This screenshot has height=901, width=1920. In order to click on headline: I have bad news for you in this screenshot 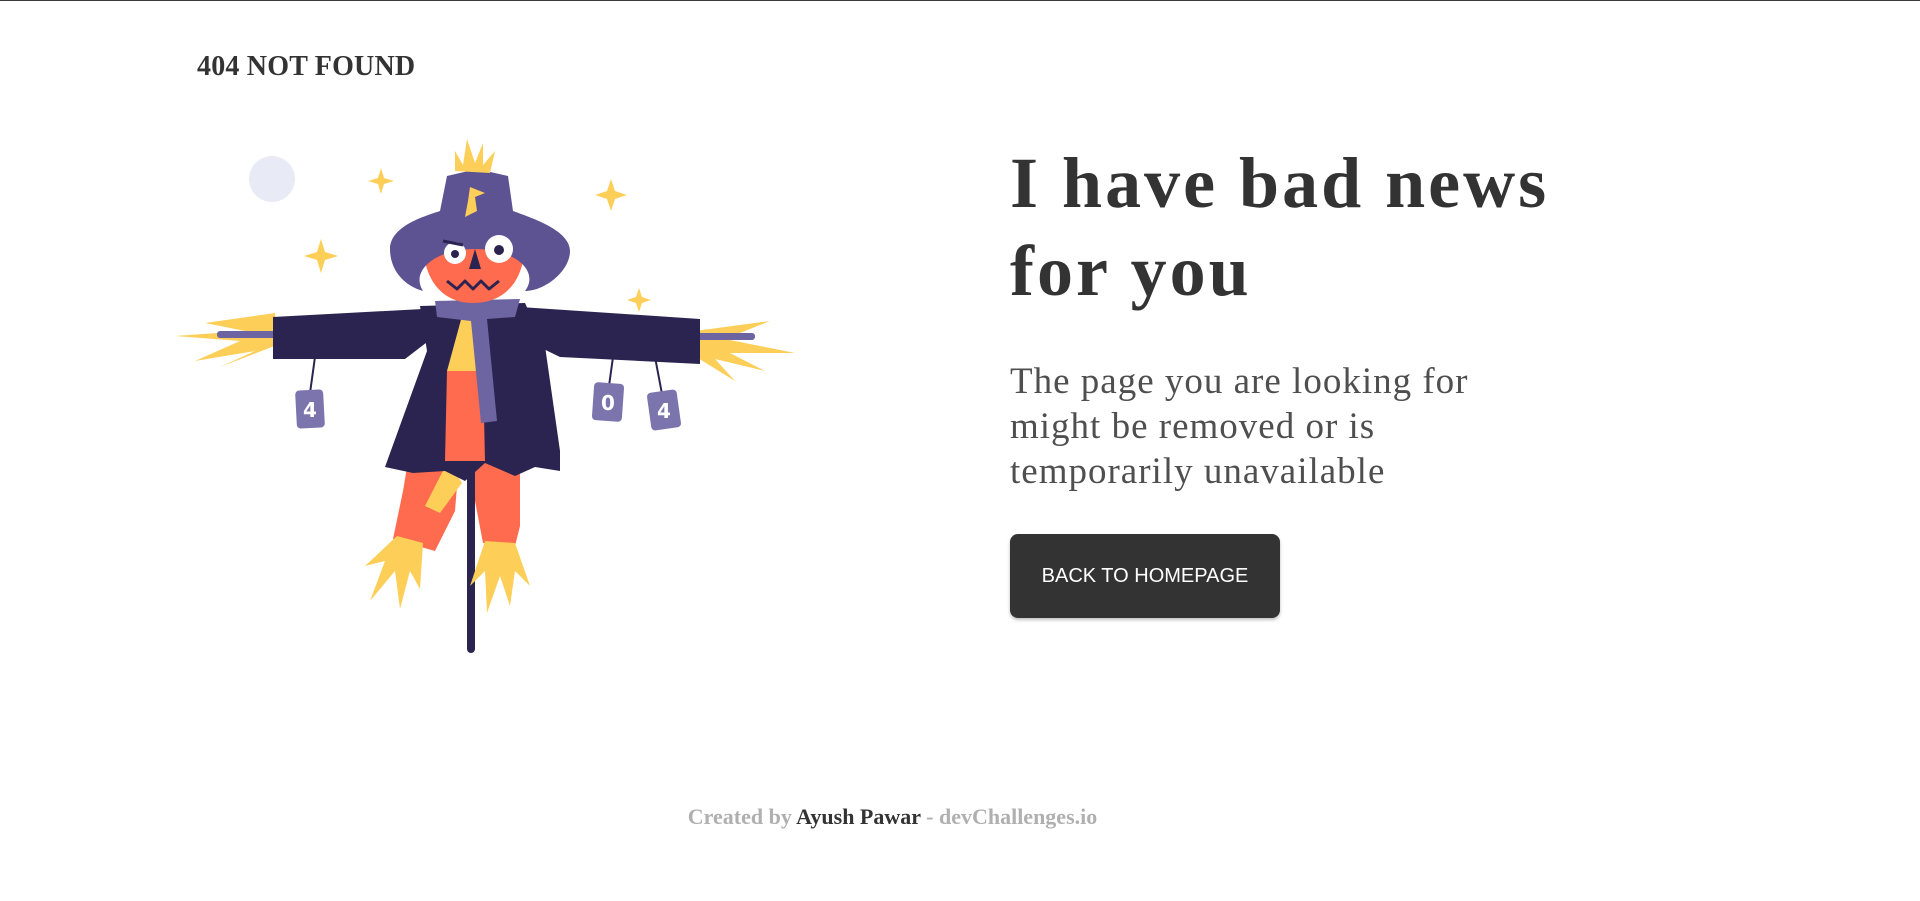, I will do `click(1320, 227)`.